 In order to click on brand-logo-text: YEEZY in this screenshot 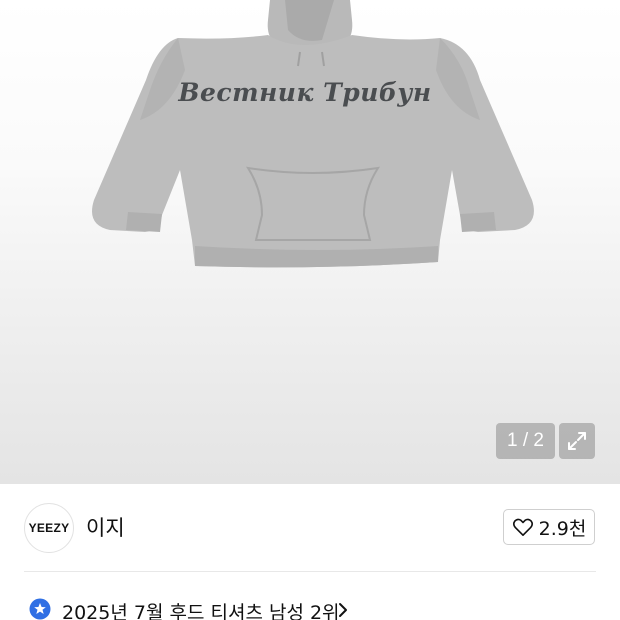, I will do `click(49, 528)`.